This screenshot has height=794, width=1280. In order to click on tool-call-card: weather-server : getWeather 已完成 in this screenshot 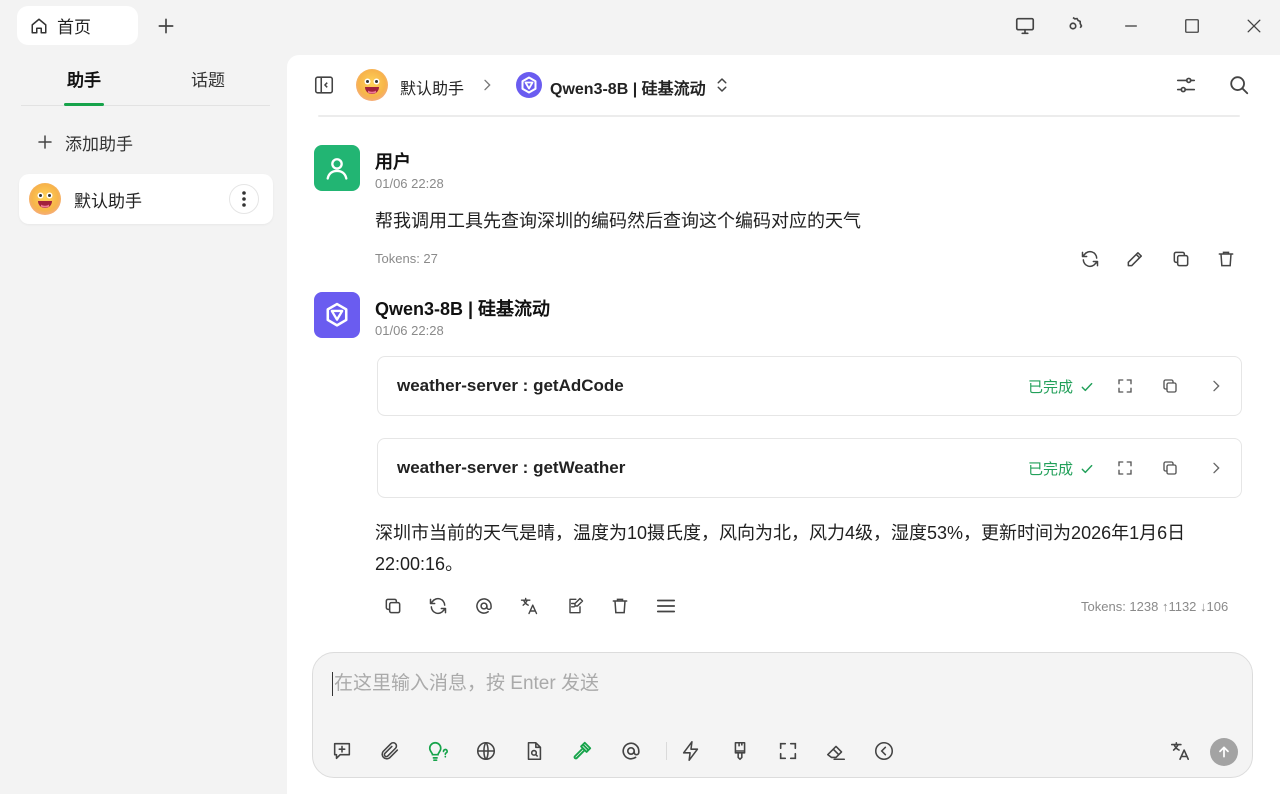, I will do `click(809, 468)`.